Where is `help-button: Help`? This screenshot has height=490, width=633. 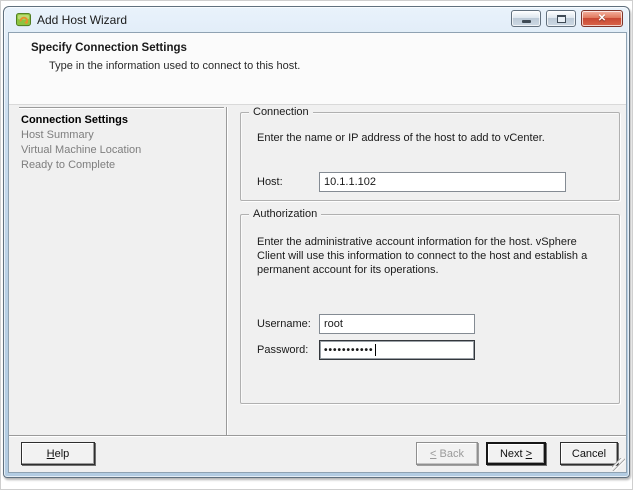
help-button: Help is located at coordinates (58, 453).